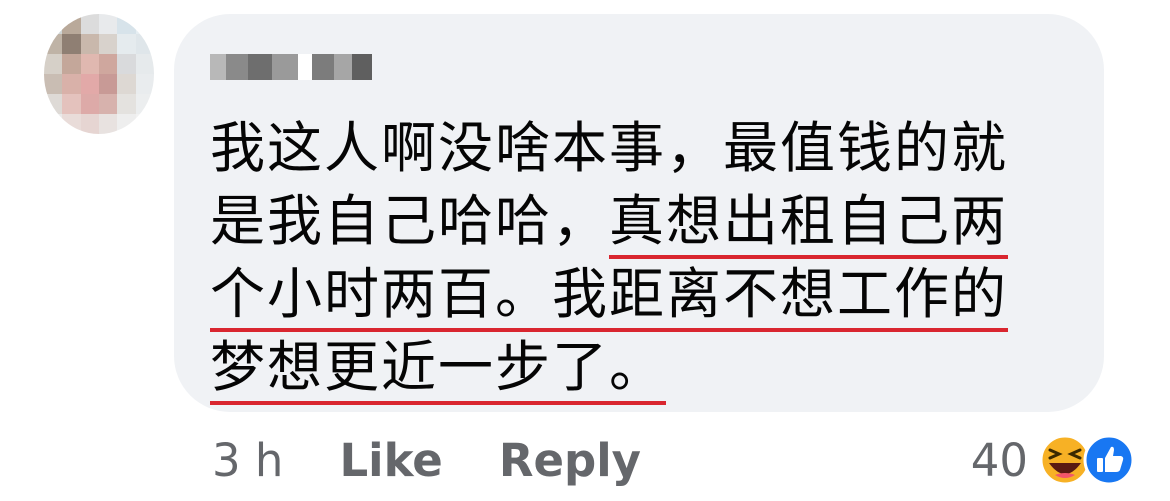 This screenshot has width=1170, height=501. I want to click on reactions-summary: 40, so click(1053, 460).